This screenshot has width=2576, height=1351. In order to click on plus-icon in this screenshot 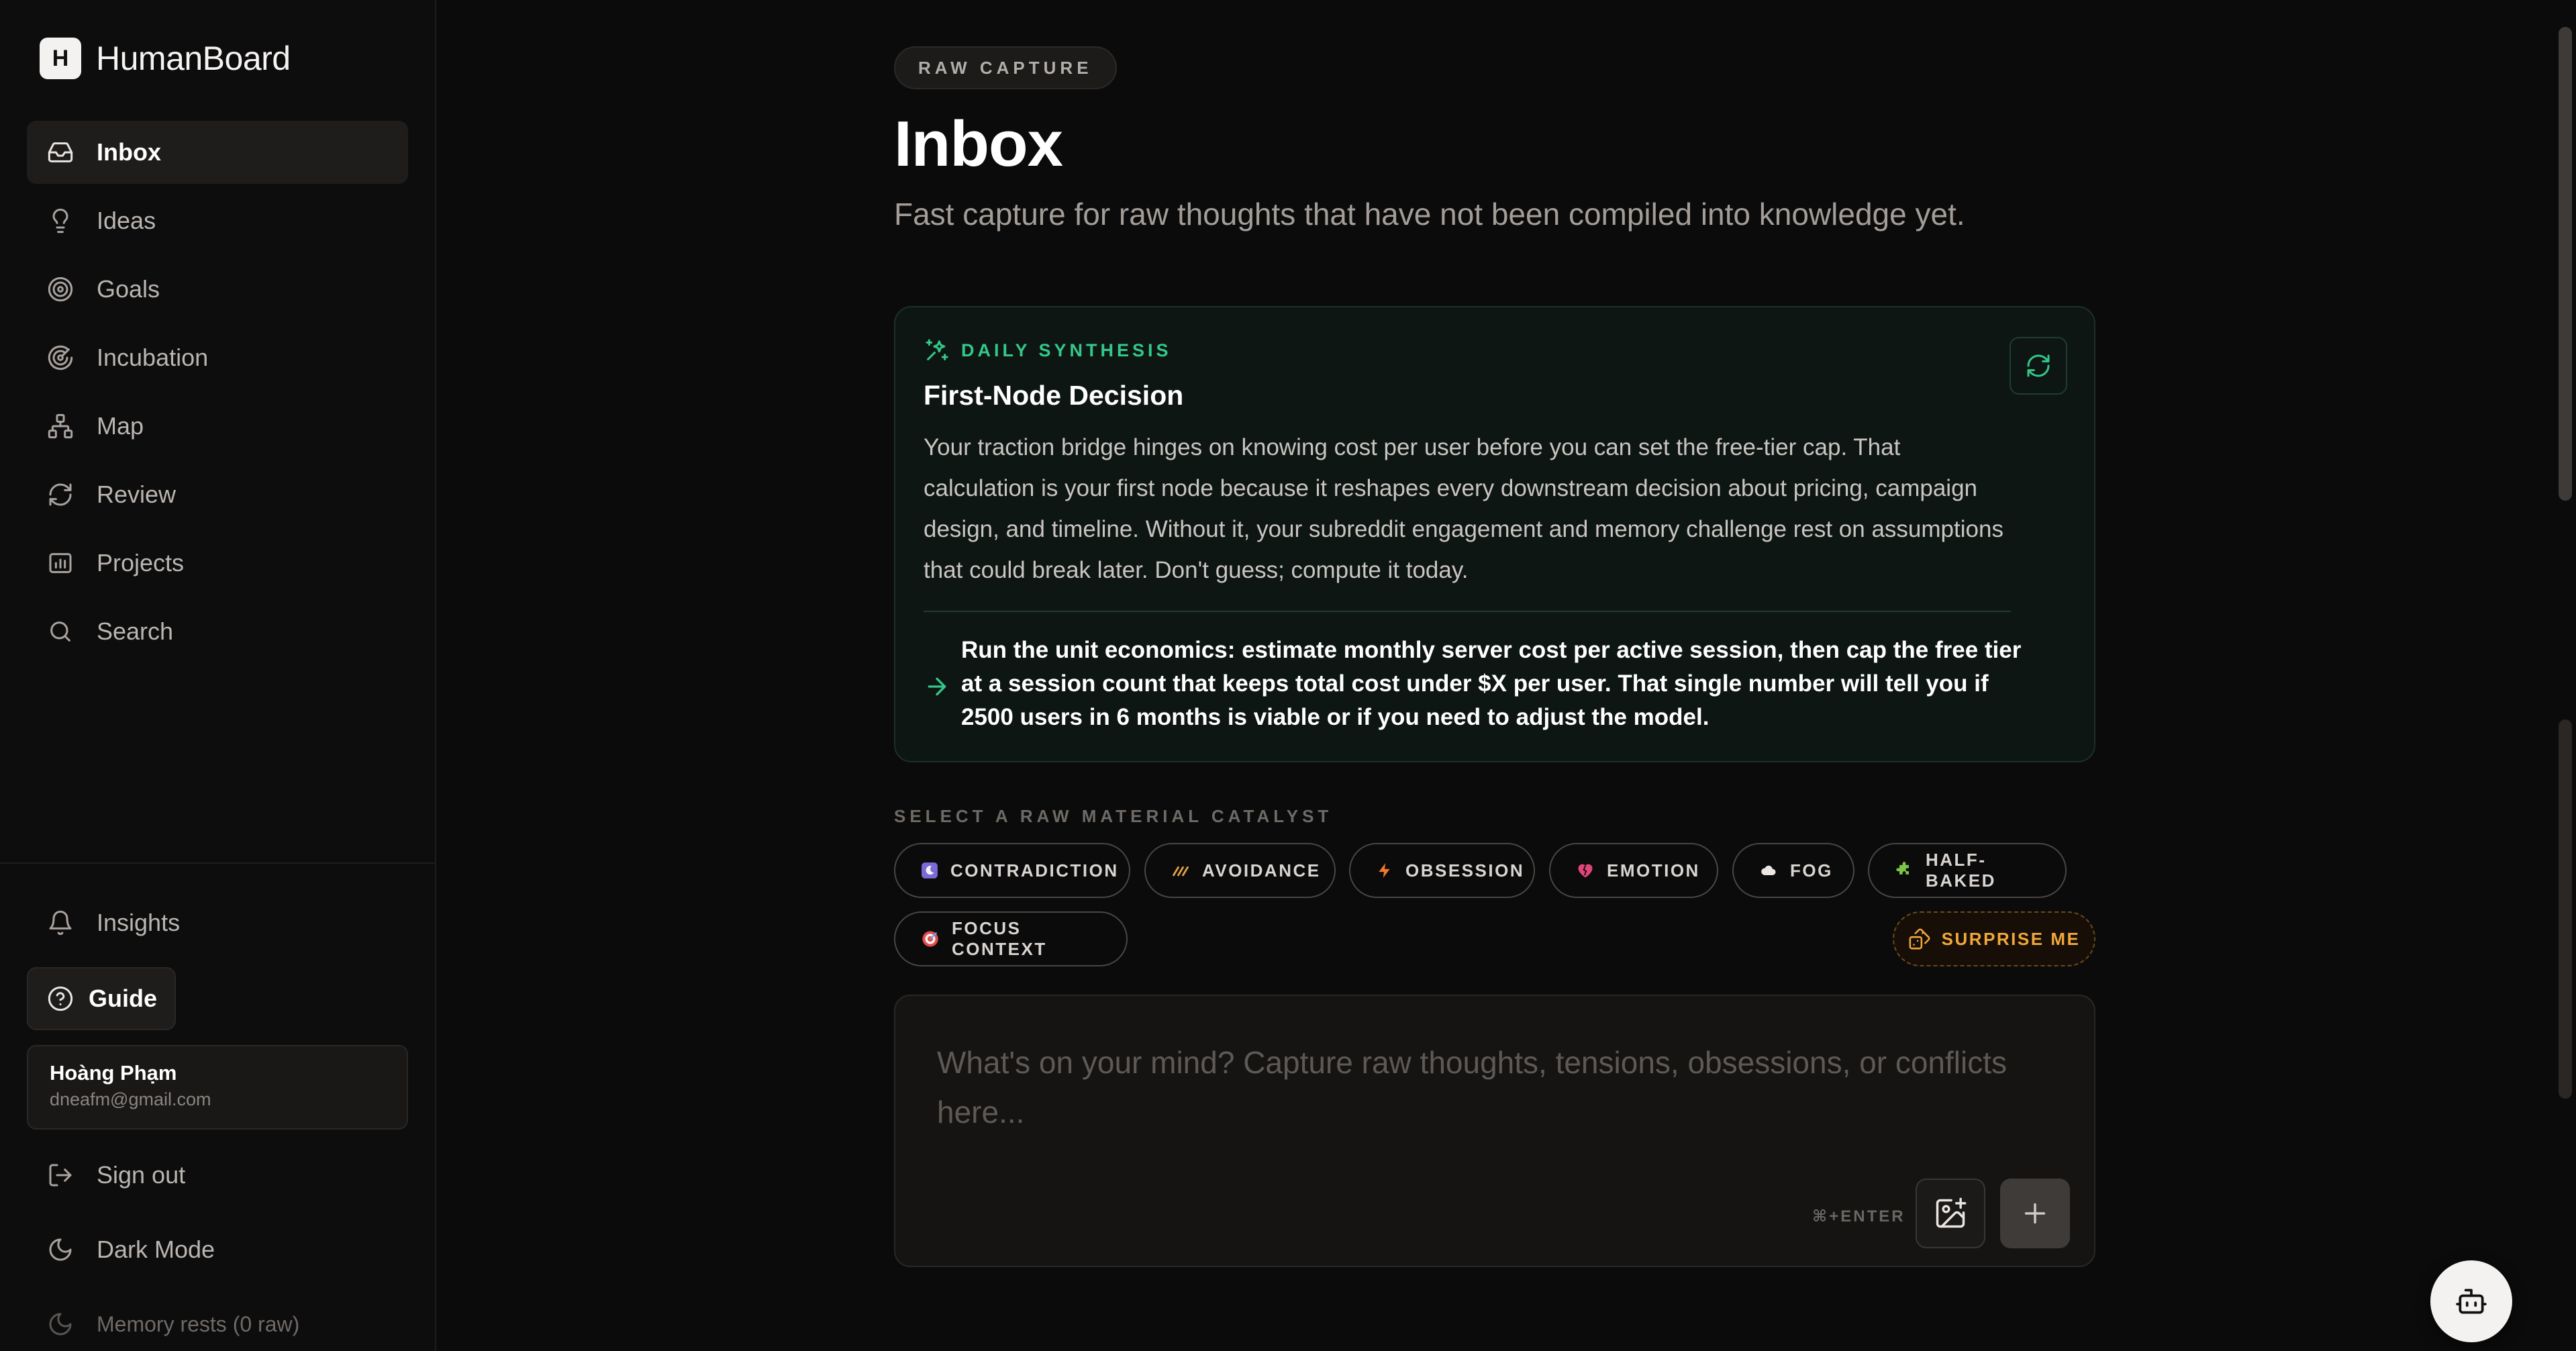, I will do `click(2035, 1213)`.